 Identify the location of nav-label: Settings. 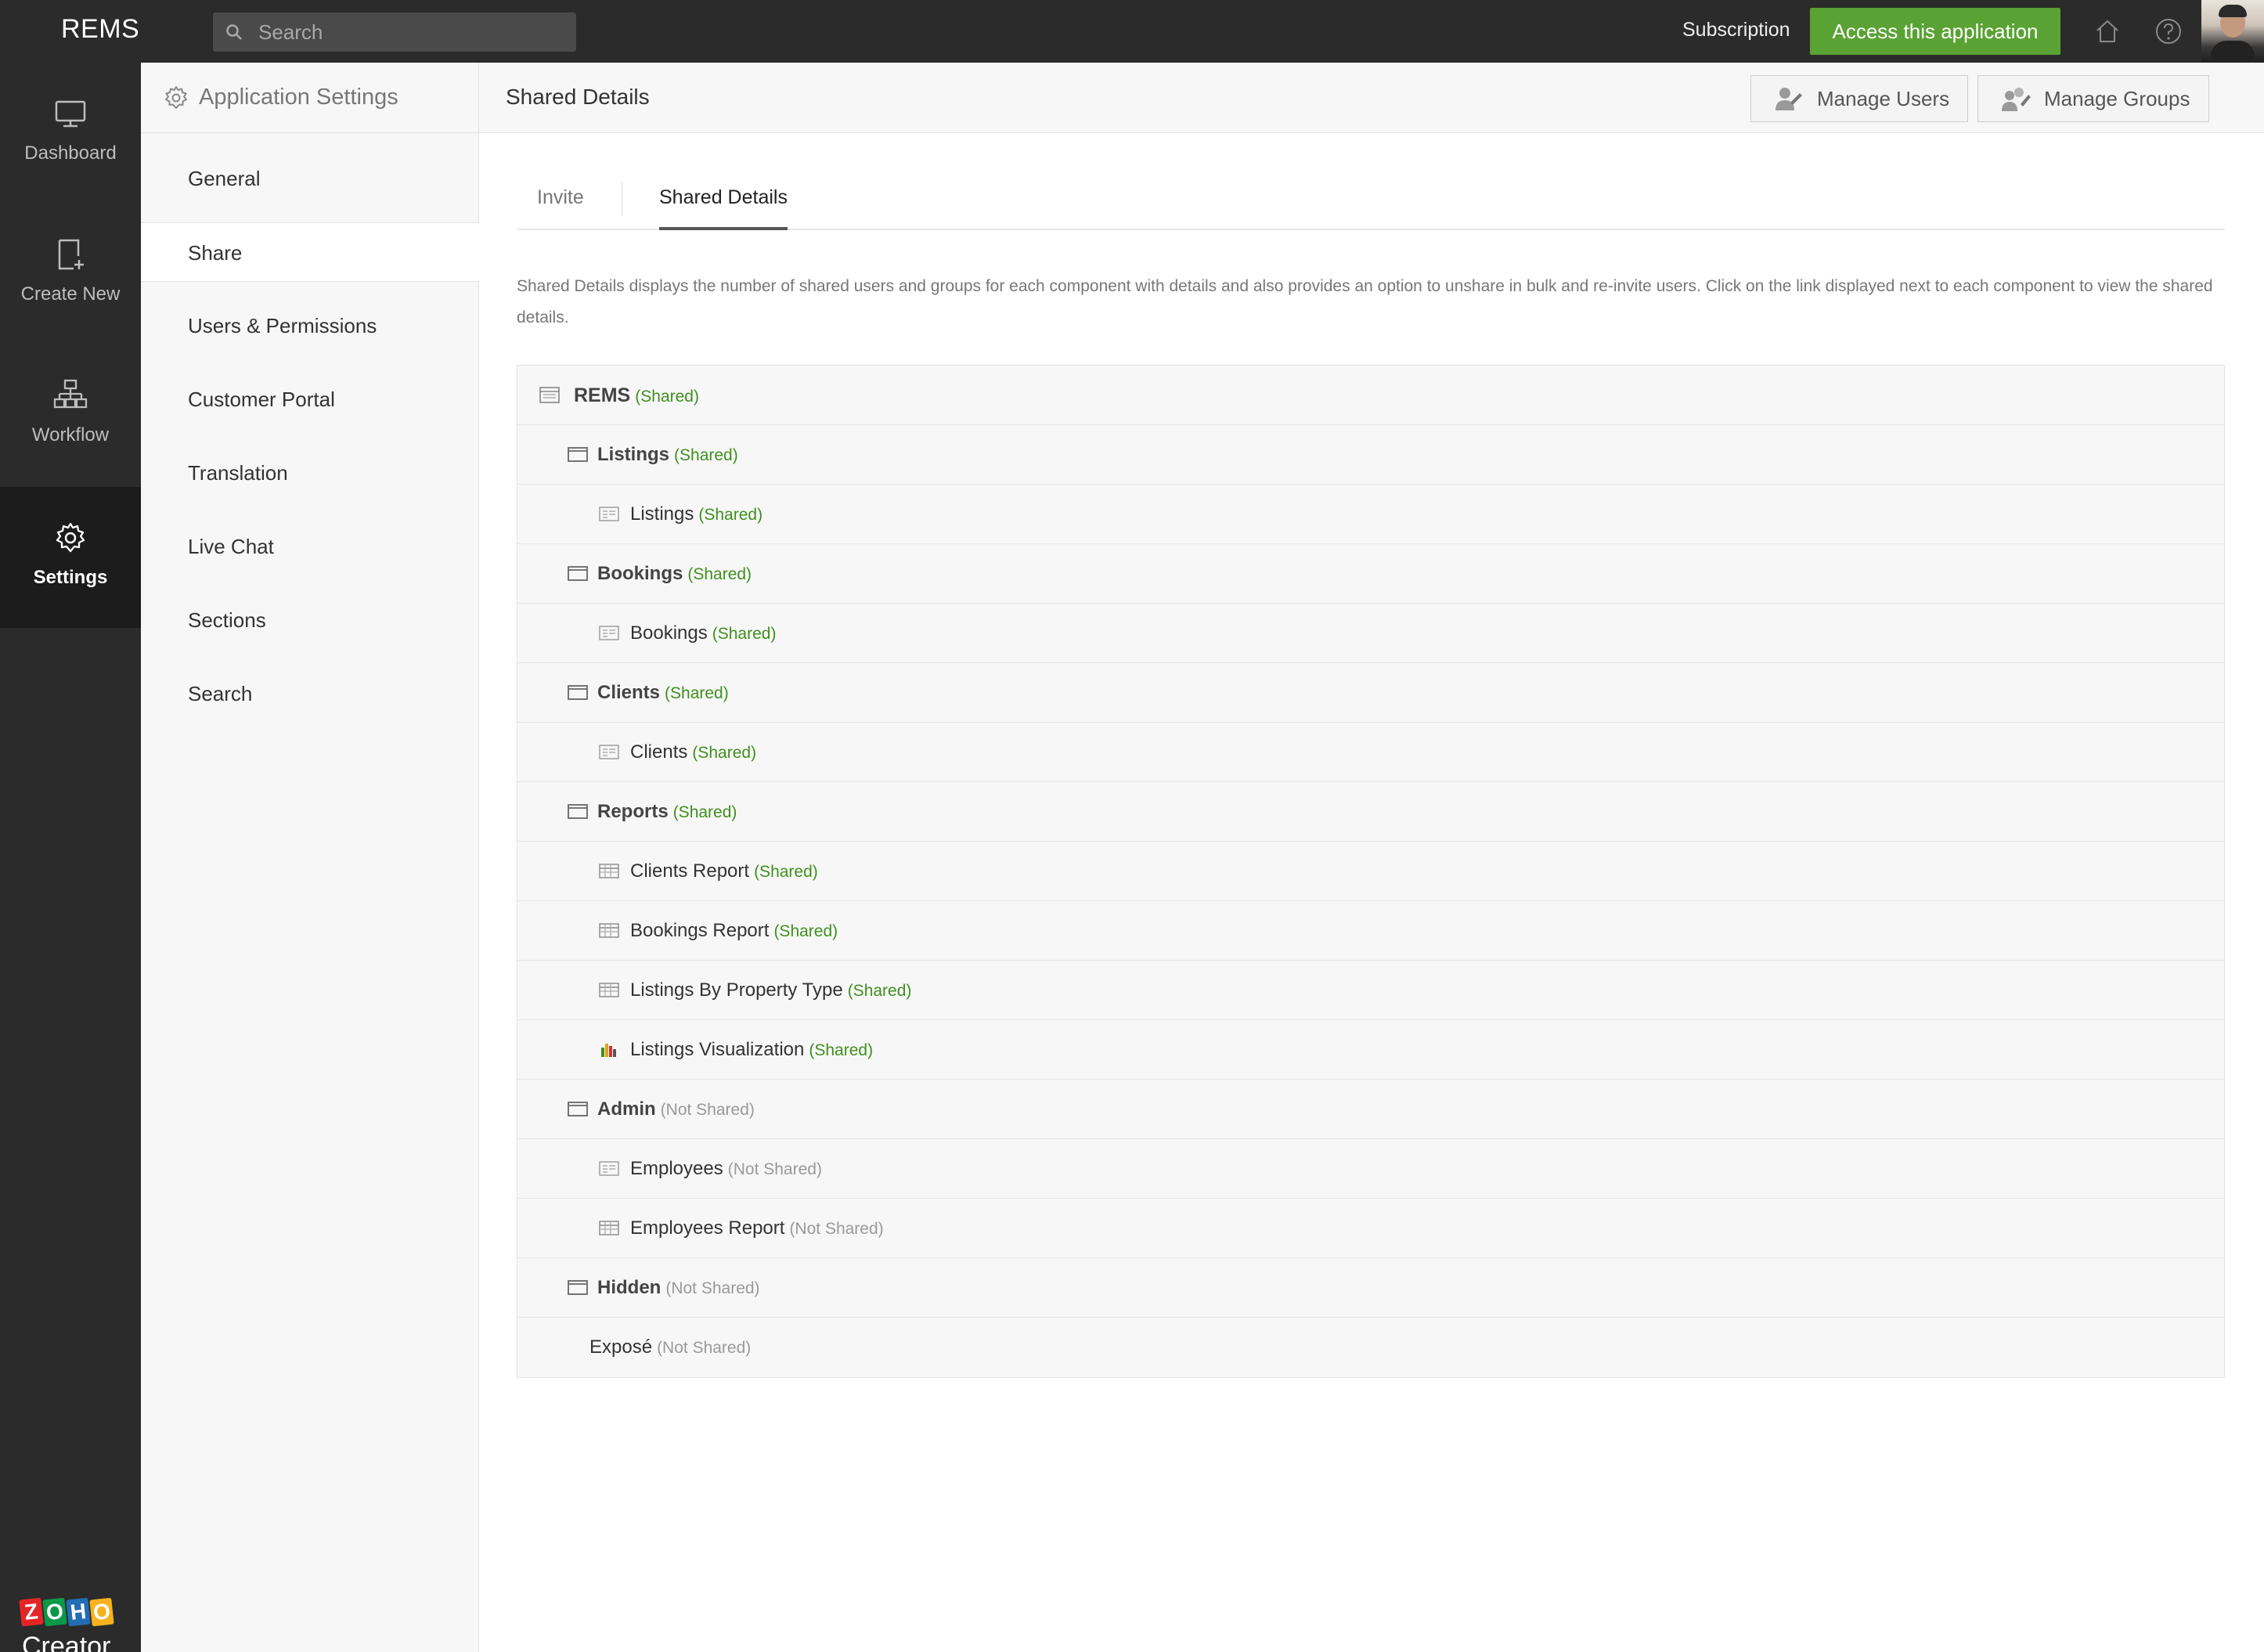
(70, 577).